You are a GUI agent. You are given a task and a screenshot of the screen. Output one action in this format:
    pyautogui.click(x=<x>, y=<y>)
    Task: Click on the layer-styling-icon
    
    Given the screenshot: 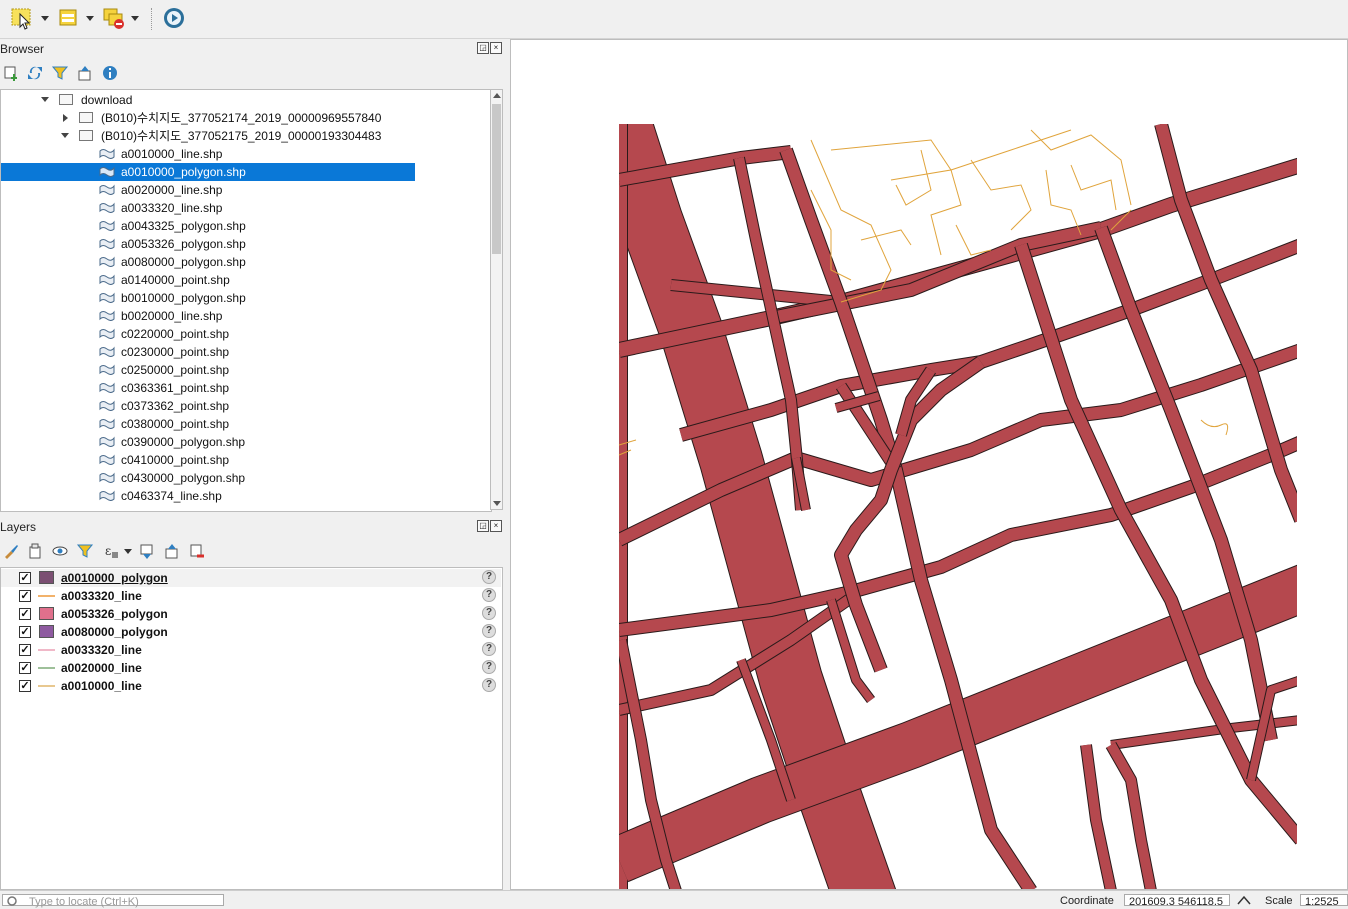 What is the action you would take?
    pyautogui.click(x=11, y=551)
    